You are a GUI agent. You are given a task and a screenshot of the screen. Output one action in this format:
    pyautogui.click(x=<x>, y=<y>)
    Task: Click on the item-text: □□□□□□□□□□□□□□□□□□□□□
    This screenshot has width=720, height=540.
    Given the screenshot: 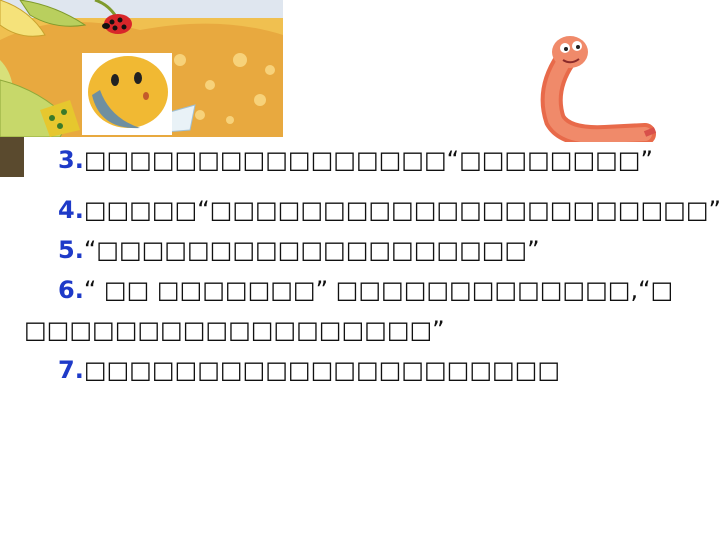 What is the action you would take?
    pyautogui.click(x=322, y=370)
    